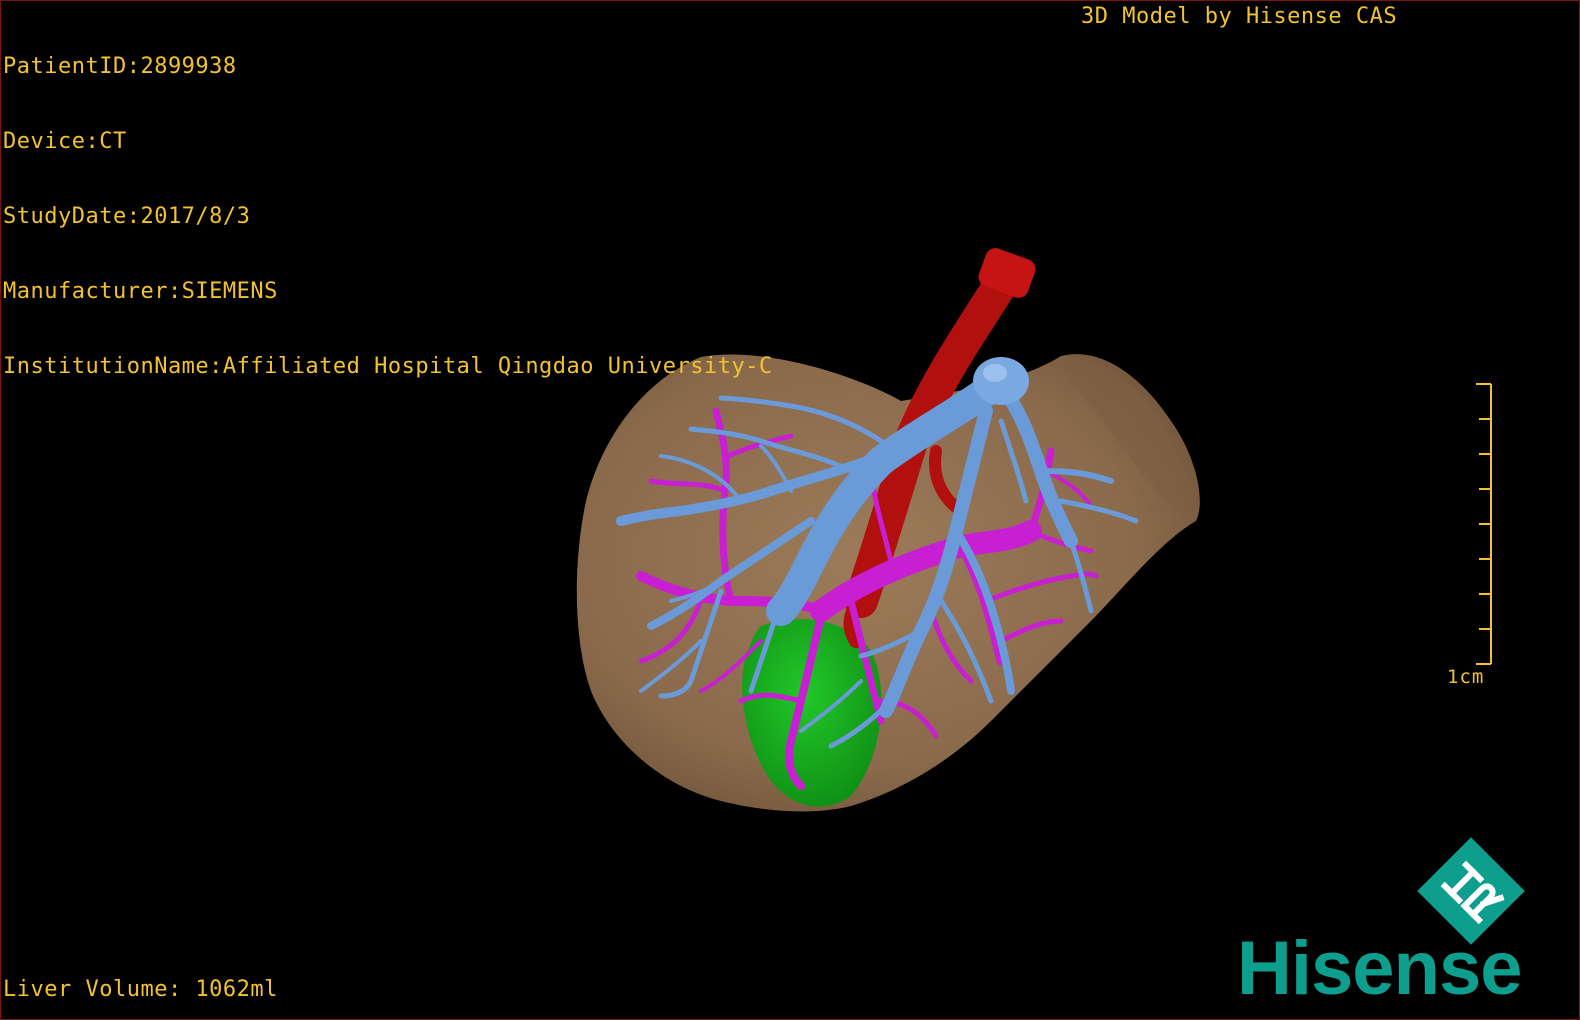  Describe the element at coordinates (1484, 524) in the screenshot. I see `scale-bar` at that location.